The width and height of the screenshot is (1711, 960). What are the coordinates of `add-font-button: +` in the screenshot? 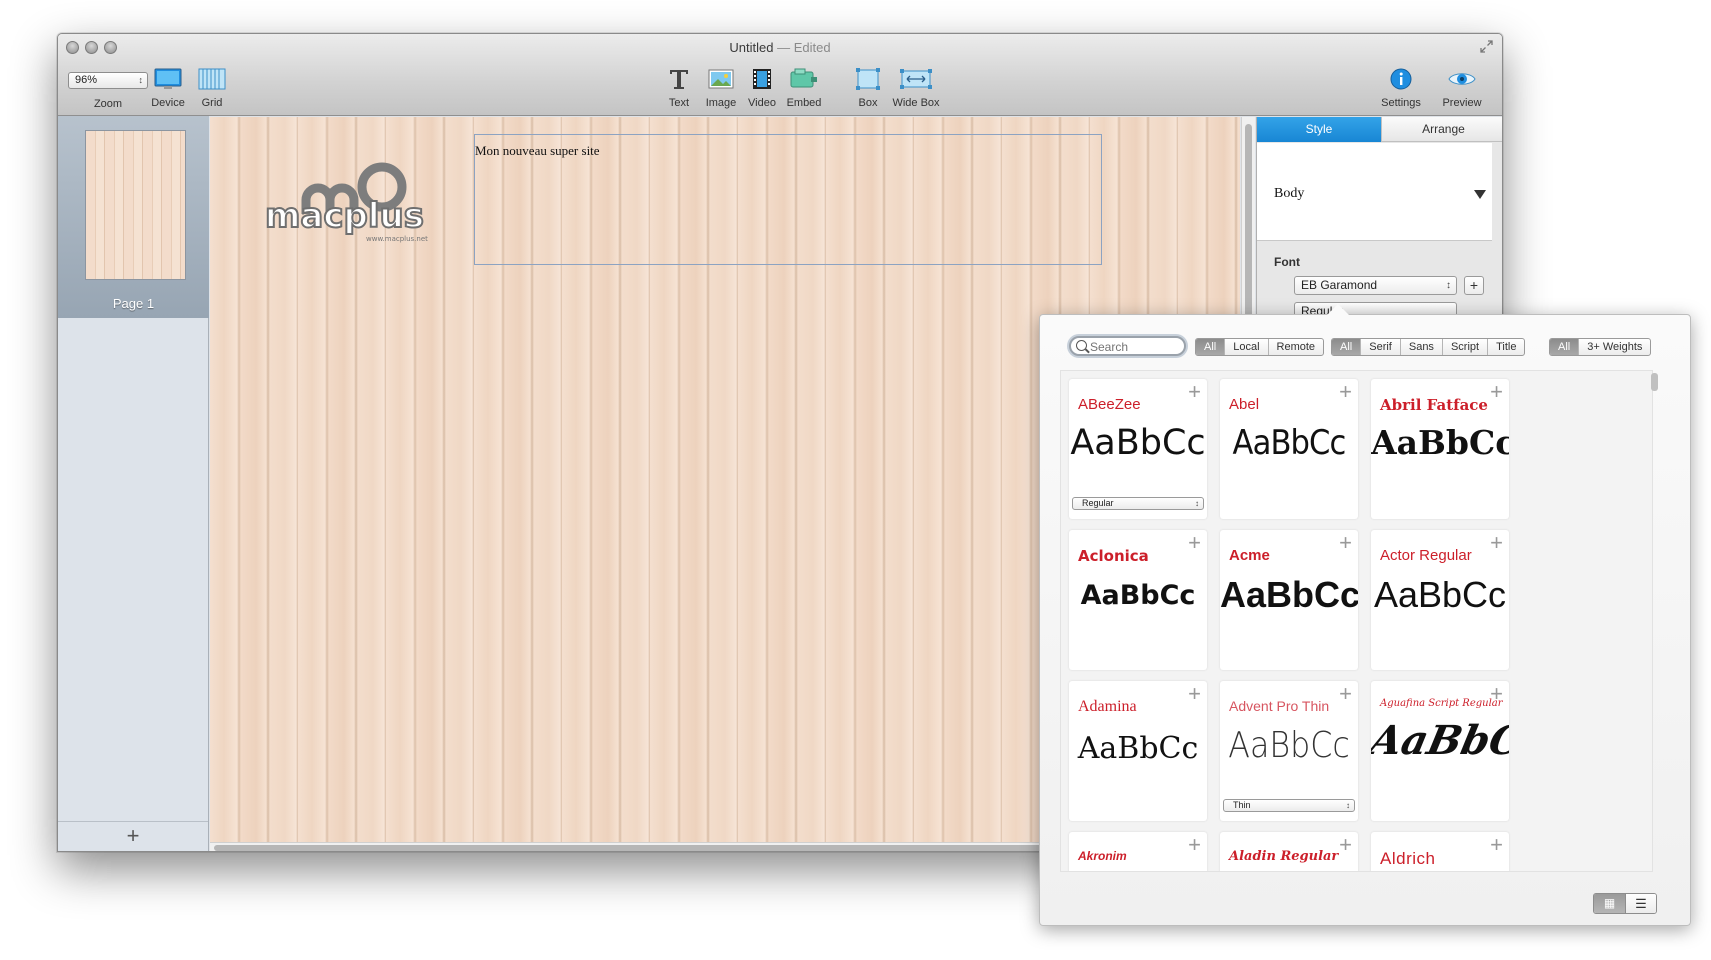 It's located at (1474, 285).